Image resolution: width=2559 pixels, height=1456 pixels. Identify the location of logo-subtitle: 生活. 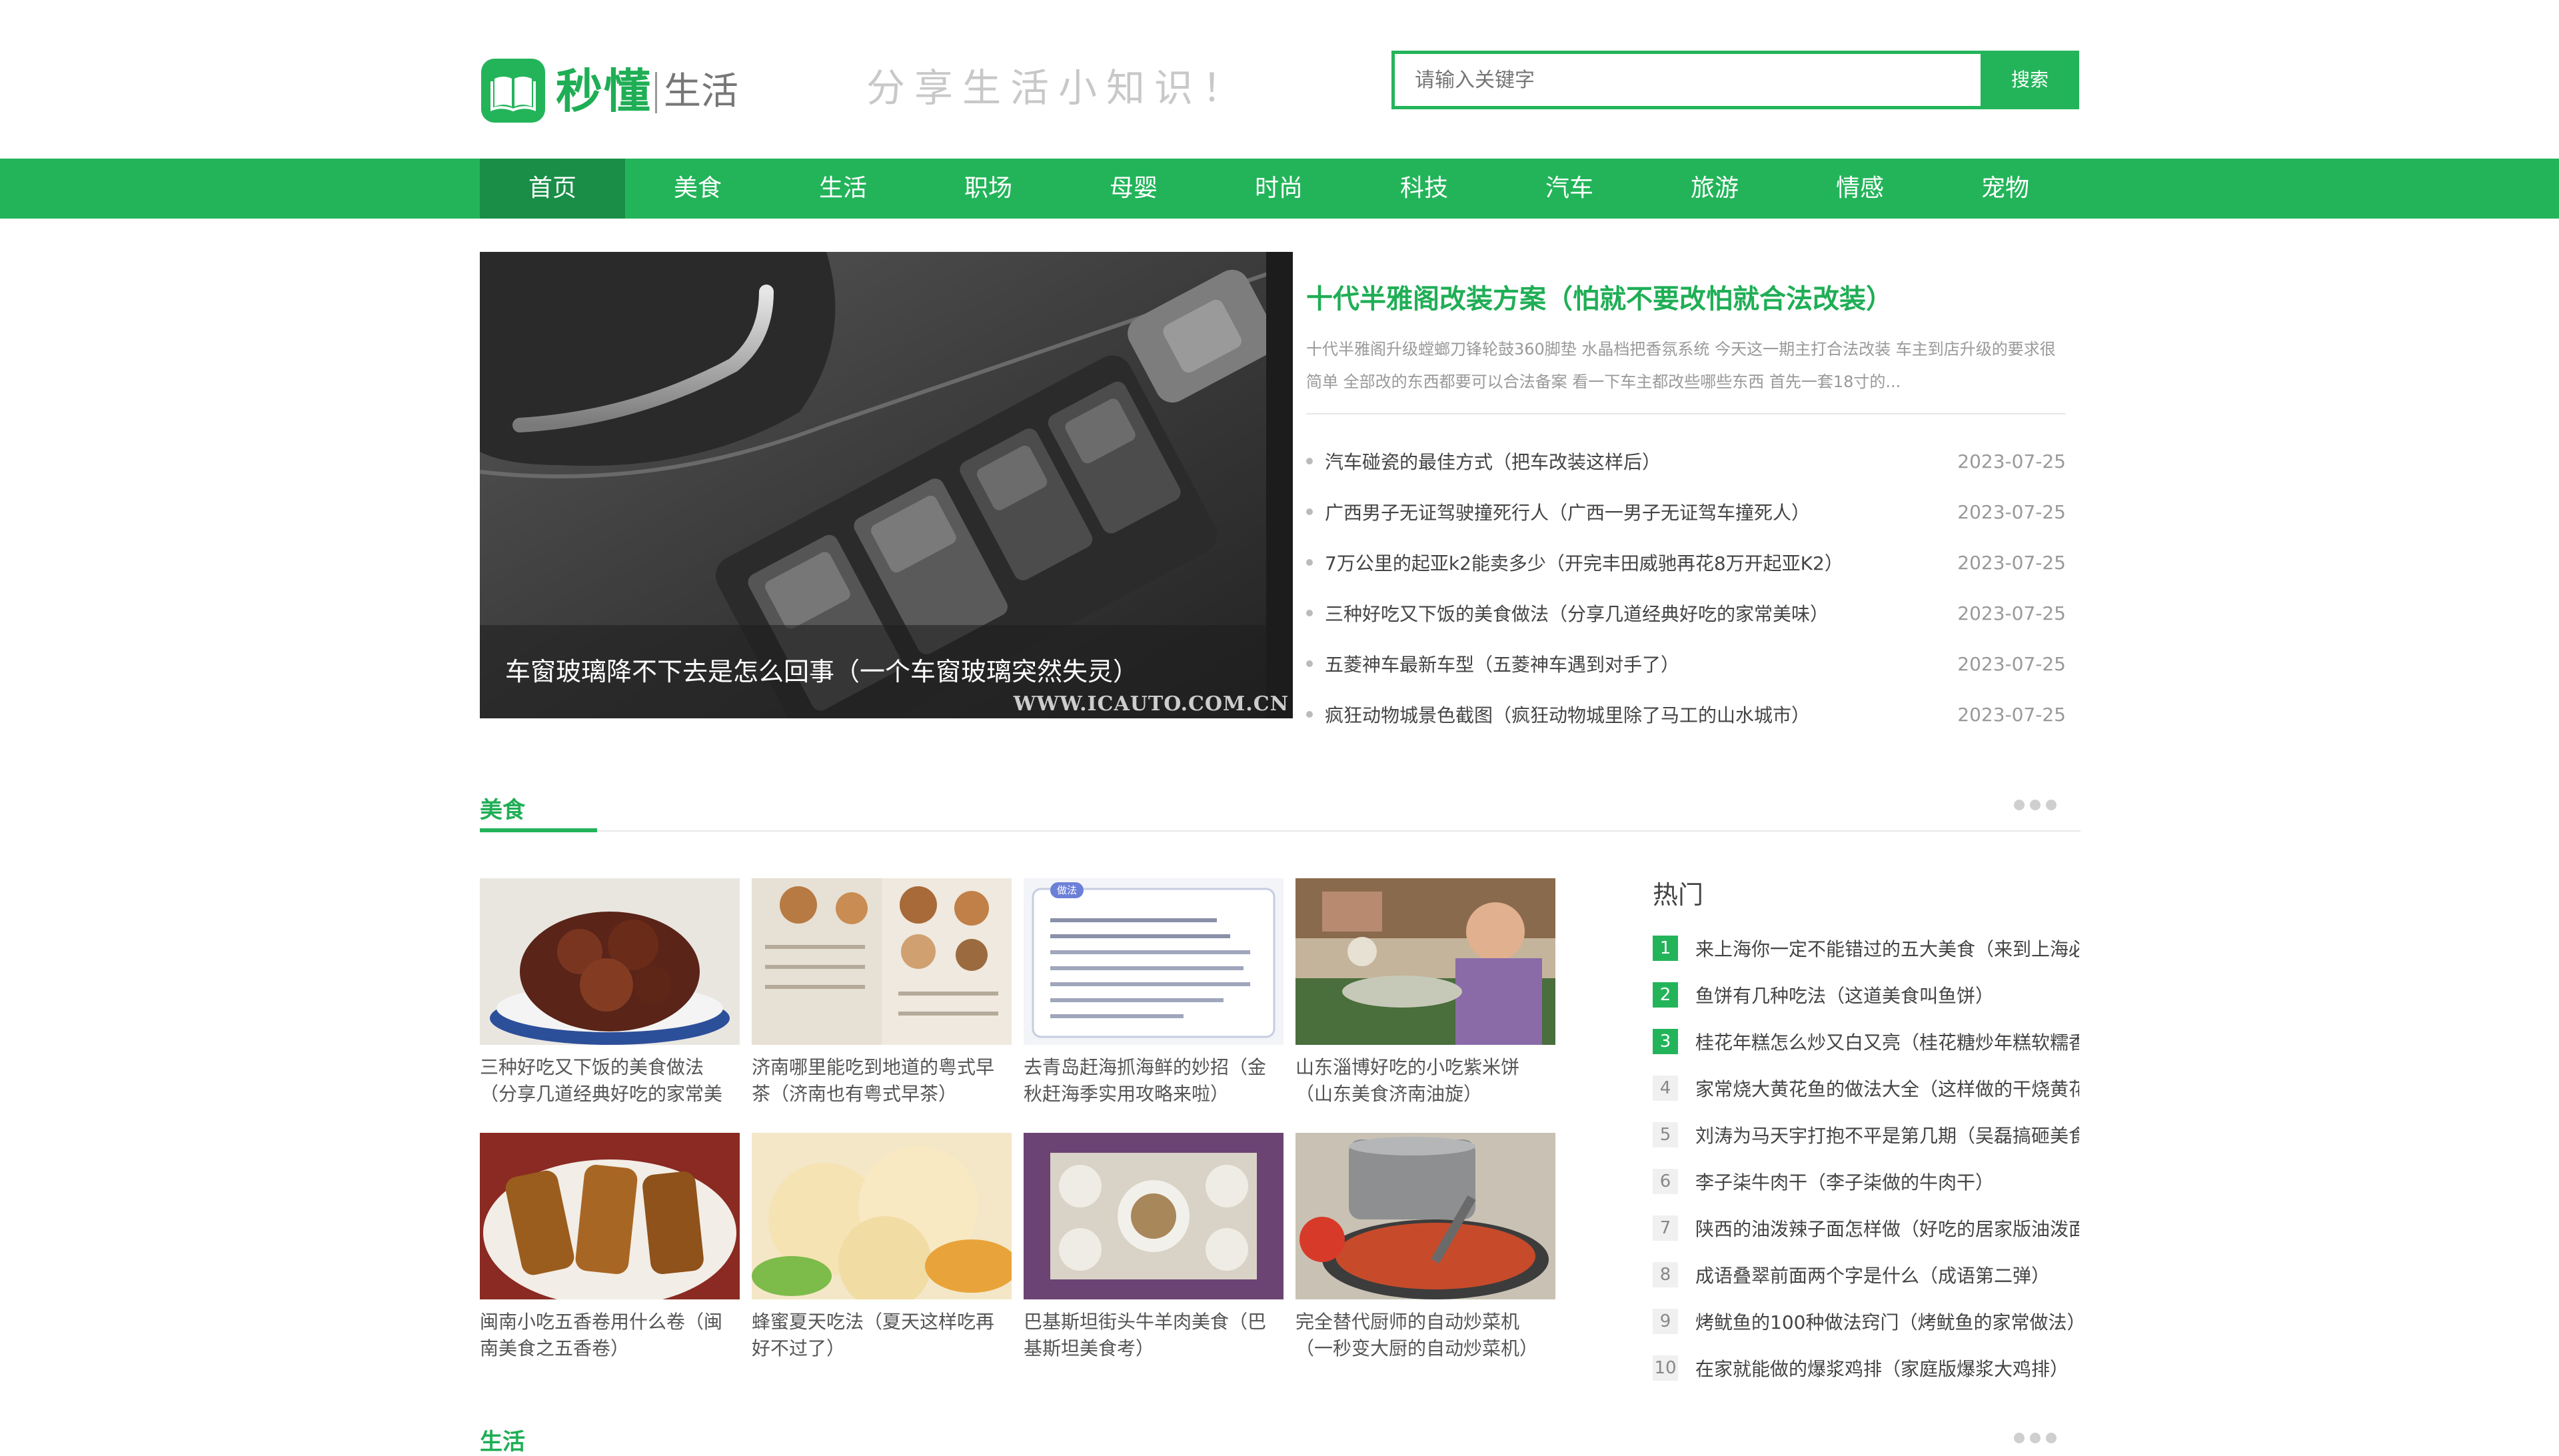
(701, 92).